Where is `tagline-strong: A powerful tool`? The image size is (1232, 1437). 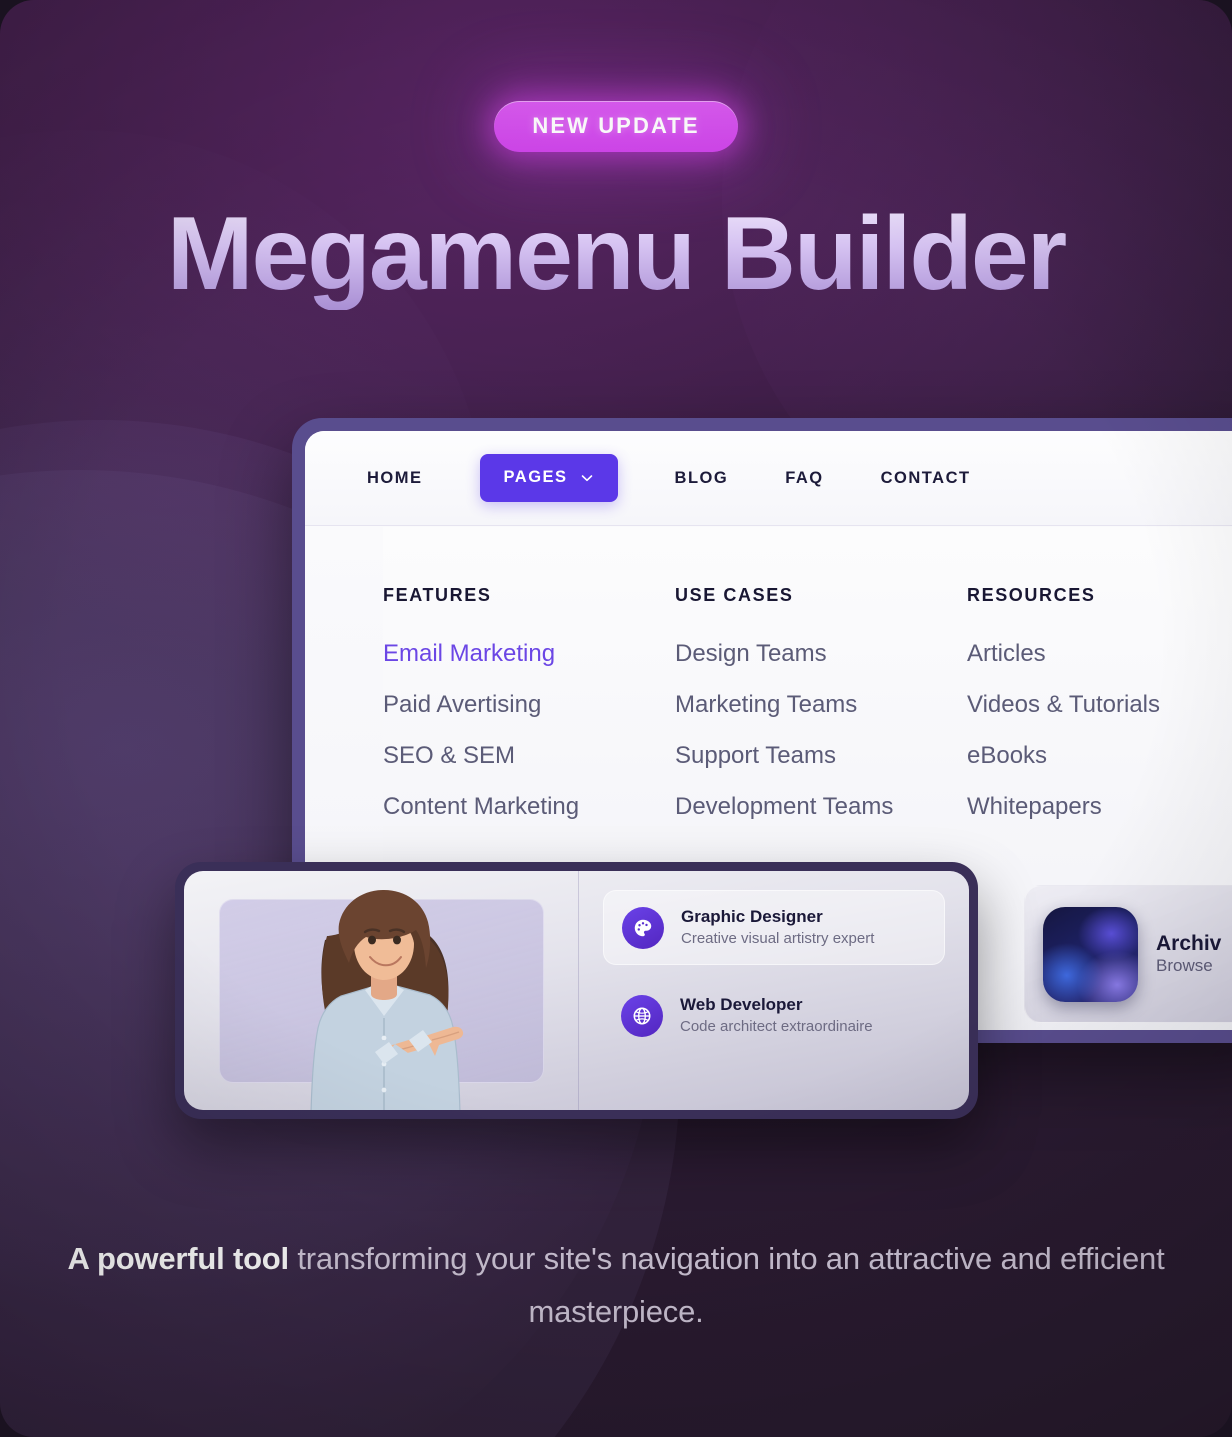
tagline-strong: A powerful tool is located at coordinates (178, 1258).